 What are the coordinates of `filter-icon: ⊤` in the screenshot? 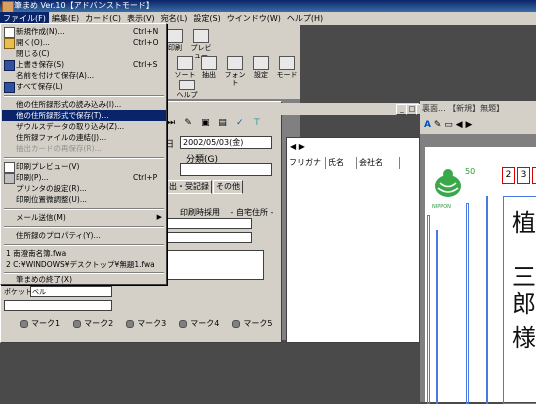 It's located at (257, 123).